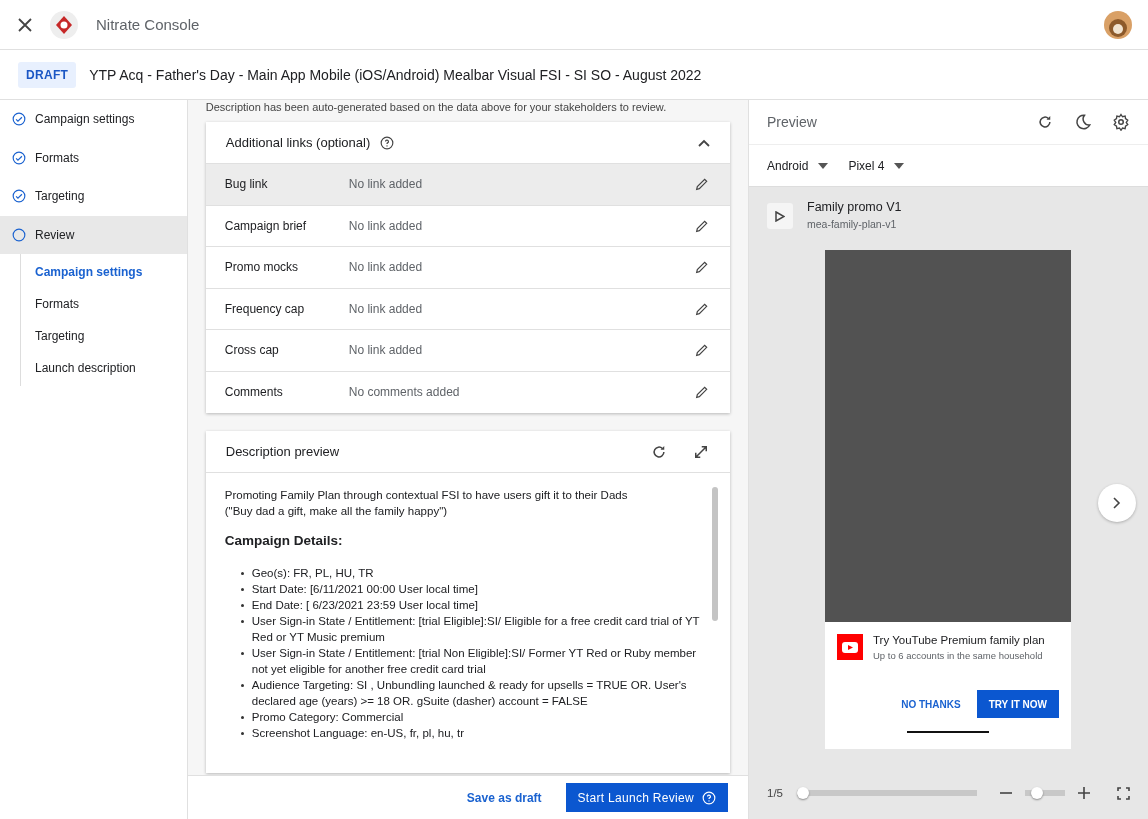  What do you see at coordinates (775, 793) in the screenshot?
I see `page-counter: 1/5` at bounding box center [775, 793].